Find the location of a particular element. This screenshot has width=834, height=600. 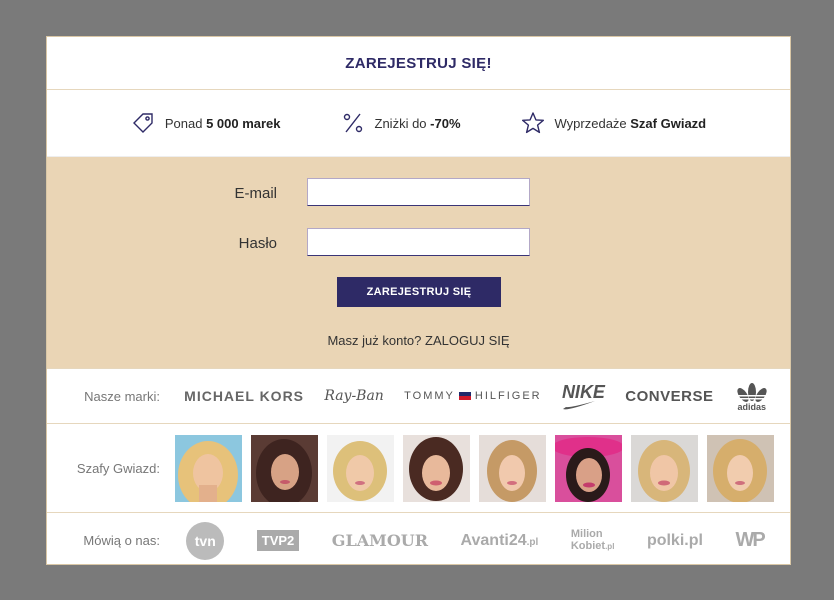

benefit-text: Wyprzedaże Szaf Gwiazd is located at coordinates (630, 123).